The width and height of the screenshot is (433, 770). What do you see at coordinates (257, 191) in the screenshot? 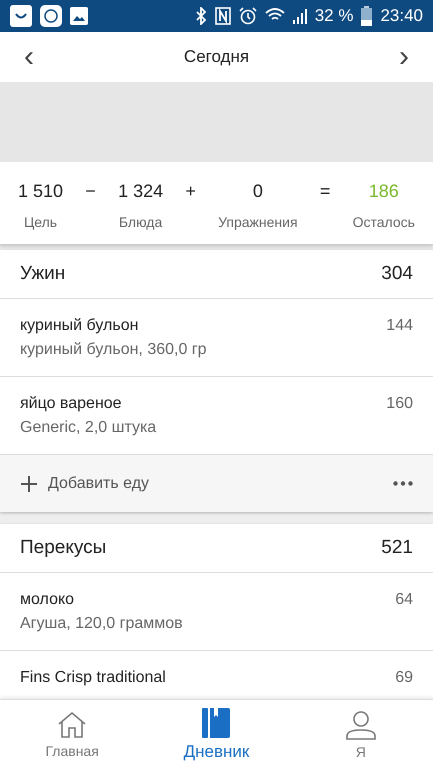
I see `calorie-value: 0` at bounding box center [257, 191].